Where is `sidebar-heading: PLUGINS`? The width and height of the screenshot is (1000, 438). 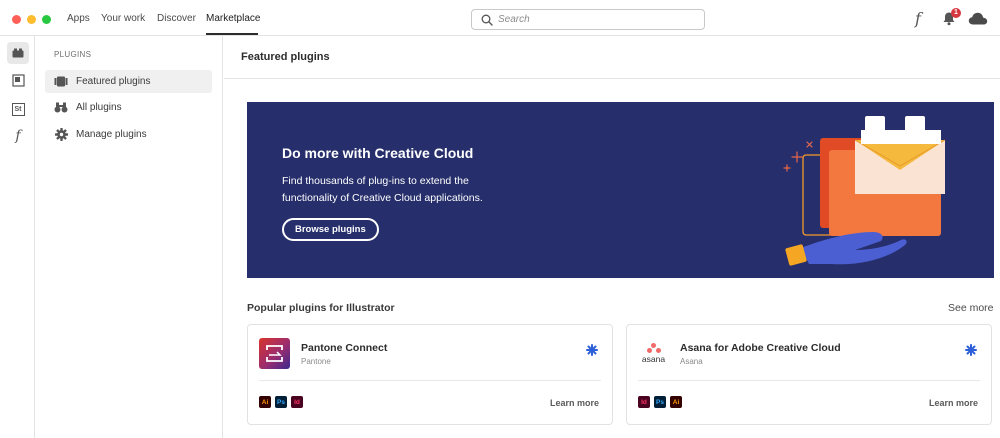 sidebar-heading: PLUGINS is located at coordinates (73, 54).